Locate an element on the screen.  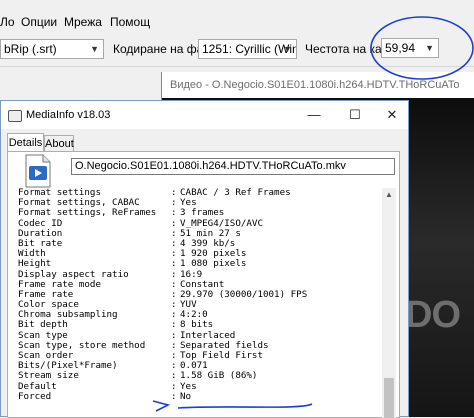
minimize-icon: — is located at coordinates (314, 115).